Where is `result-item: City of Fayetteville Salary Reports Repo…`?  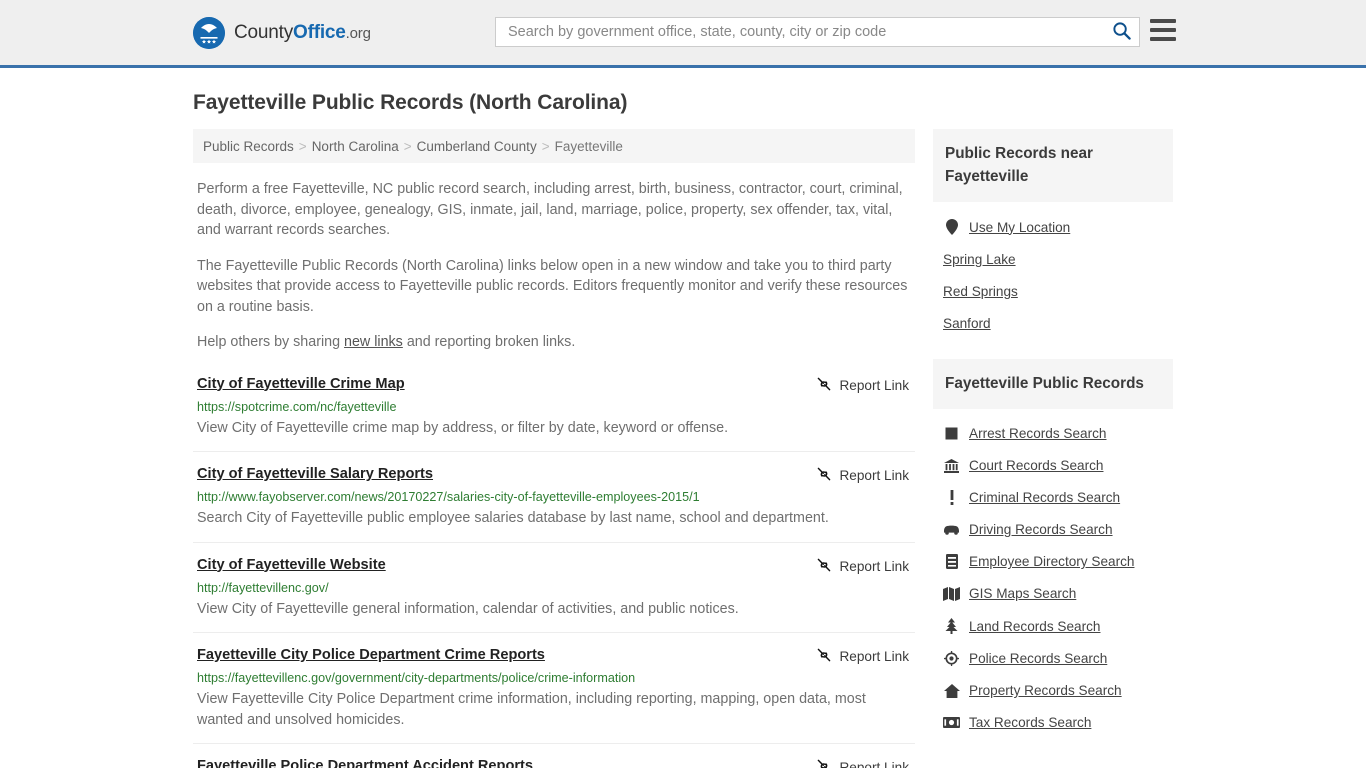 result-item: City of Fayetteville Salary Reports Repo… is located at coordinates (554, 504).